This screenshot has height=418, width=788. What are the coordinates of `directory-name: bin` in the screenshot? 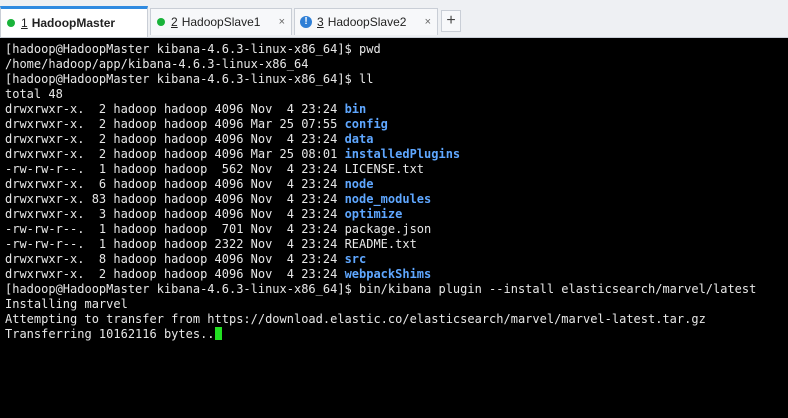 It's located at (355, 109).